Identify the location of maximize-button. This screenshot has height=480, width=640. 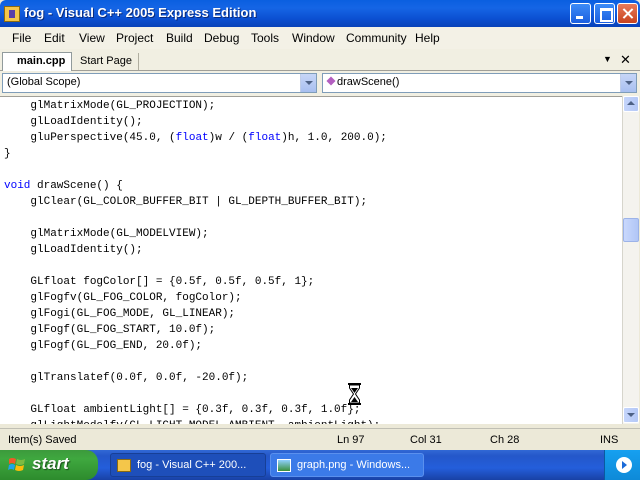
(604, 13).